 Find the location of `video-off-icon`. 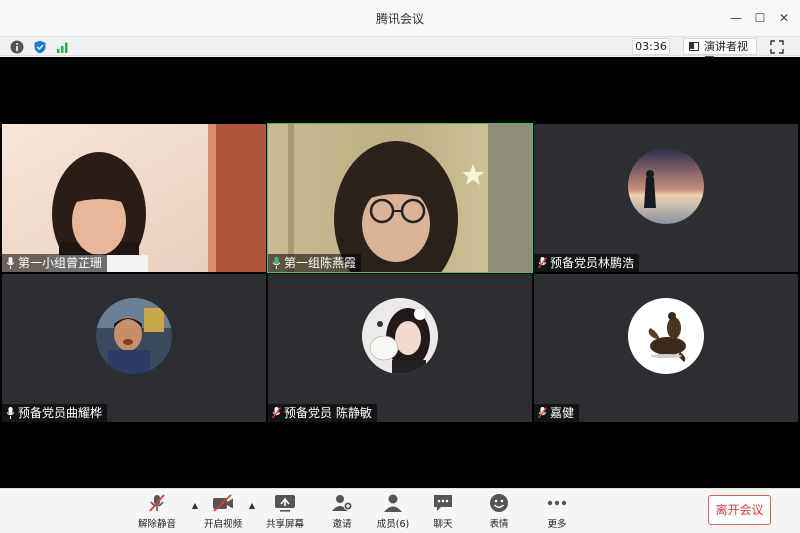

video-off-icon is located at coordinates (223, 503).